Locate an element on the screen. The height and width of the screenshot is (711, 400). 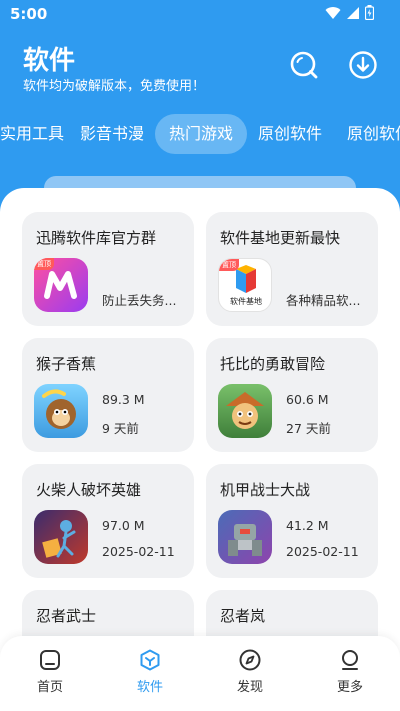
page-subtitle: 软件均为破解版本，免费使用！ is located at coordinates (114, 86).